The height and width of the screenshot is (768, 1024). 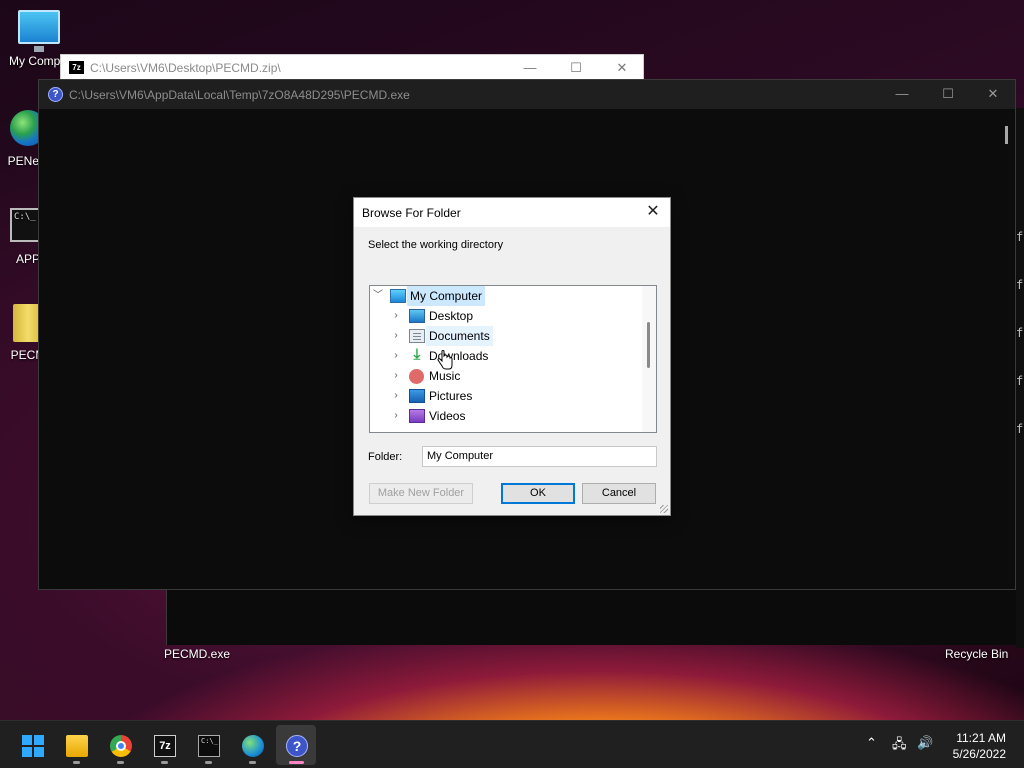 What do you see at coordinates (505, 296) in the screenshot?
I see `tree-item-my-computer: ﹀ My Computer` at bounding box center [505, 296].